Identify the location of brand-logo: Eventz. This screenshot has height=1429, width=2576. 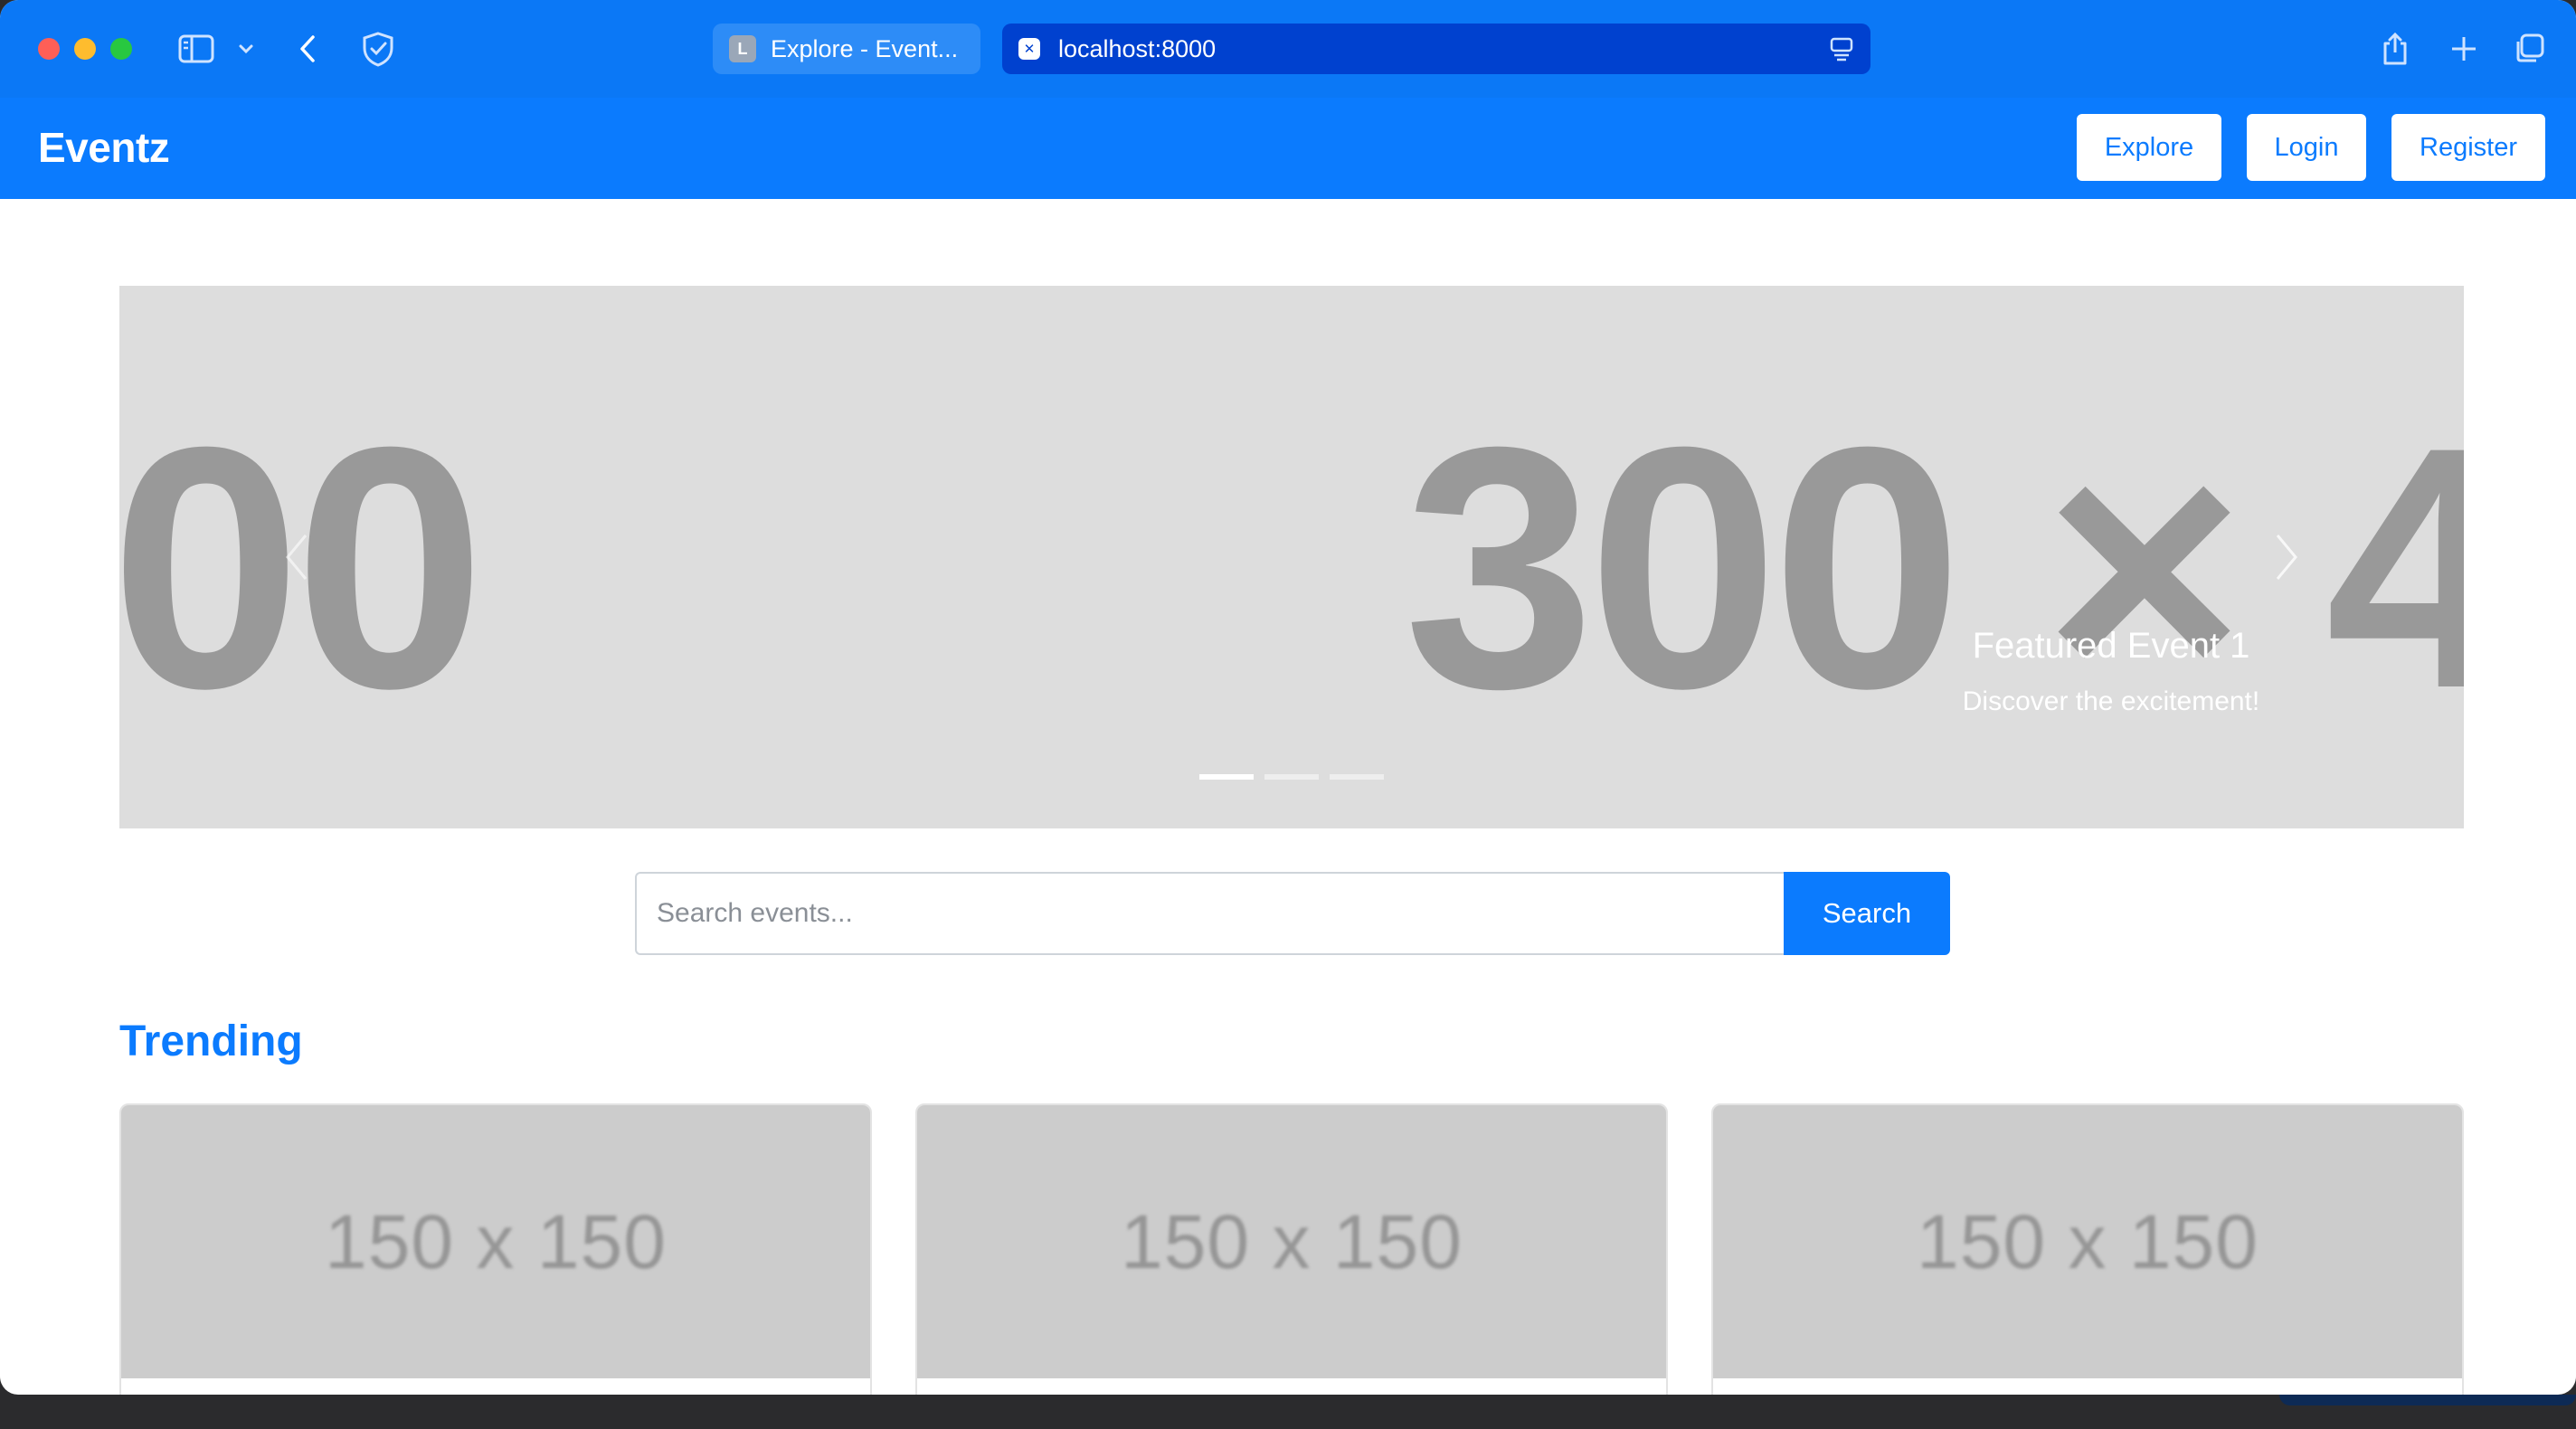
(104, 148).